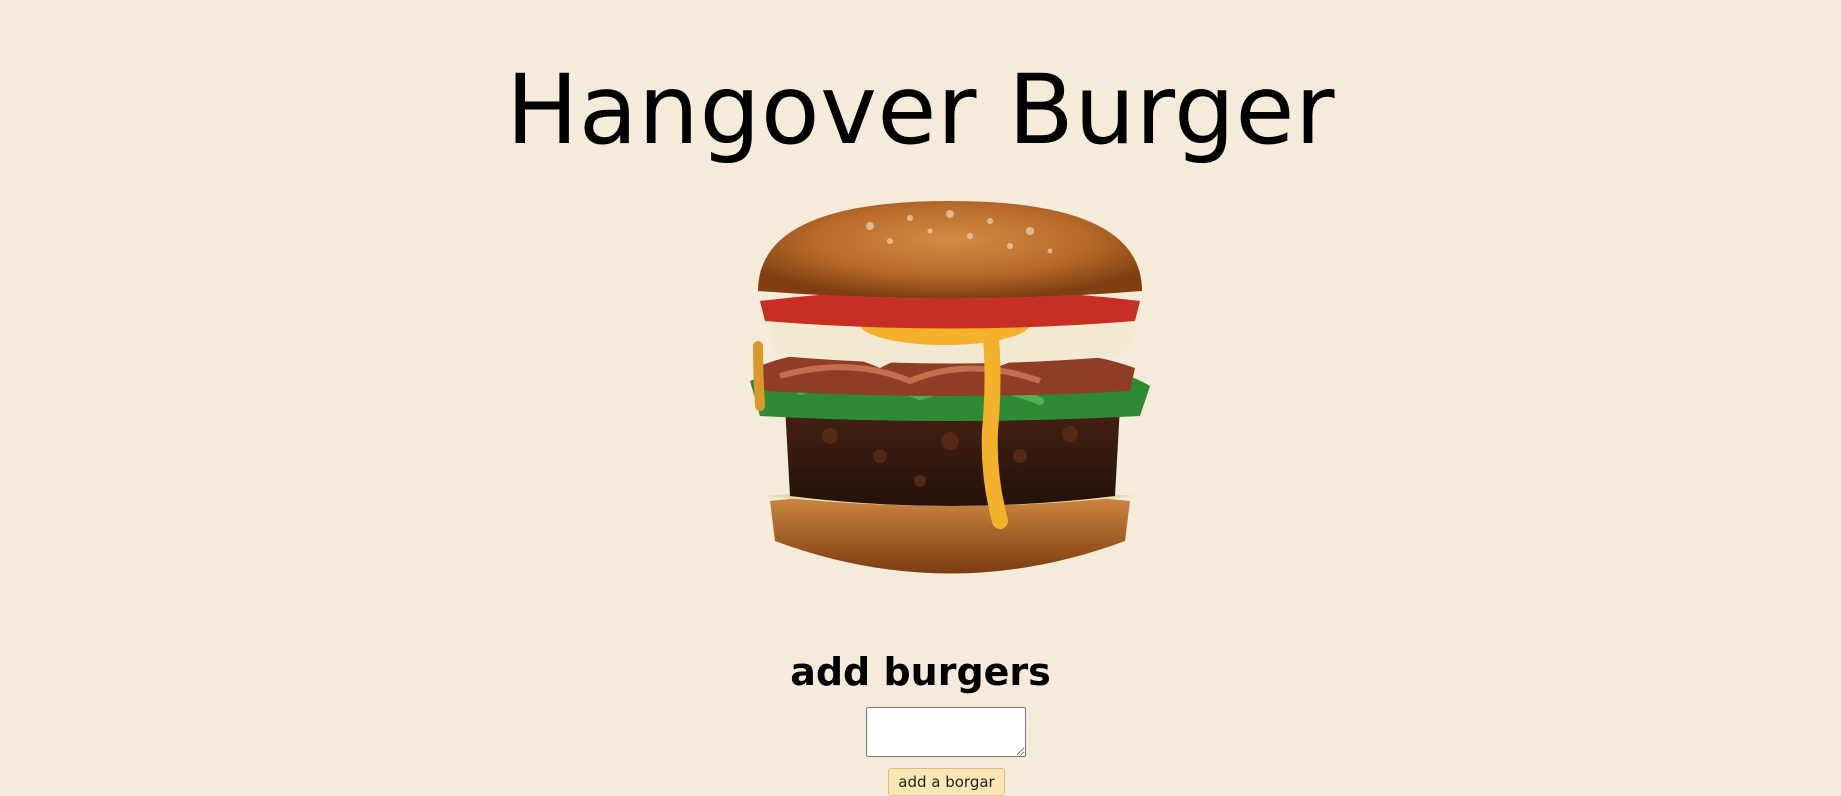 This screenshot has height=796, width=1841. Describe the element at coordinates (920, 110) in the screenshot. I see `page-title: Hangover Burger` at that location.